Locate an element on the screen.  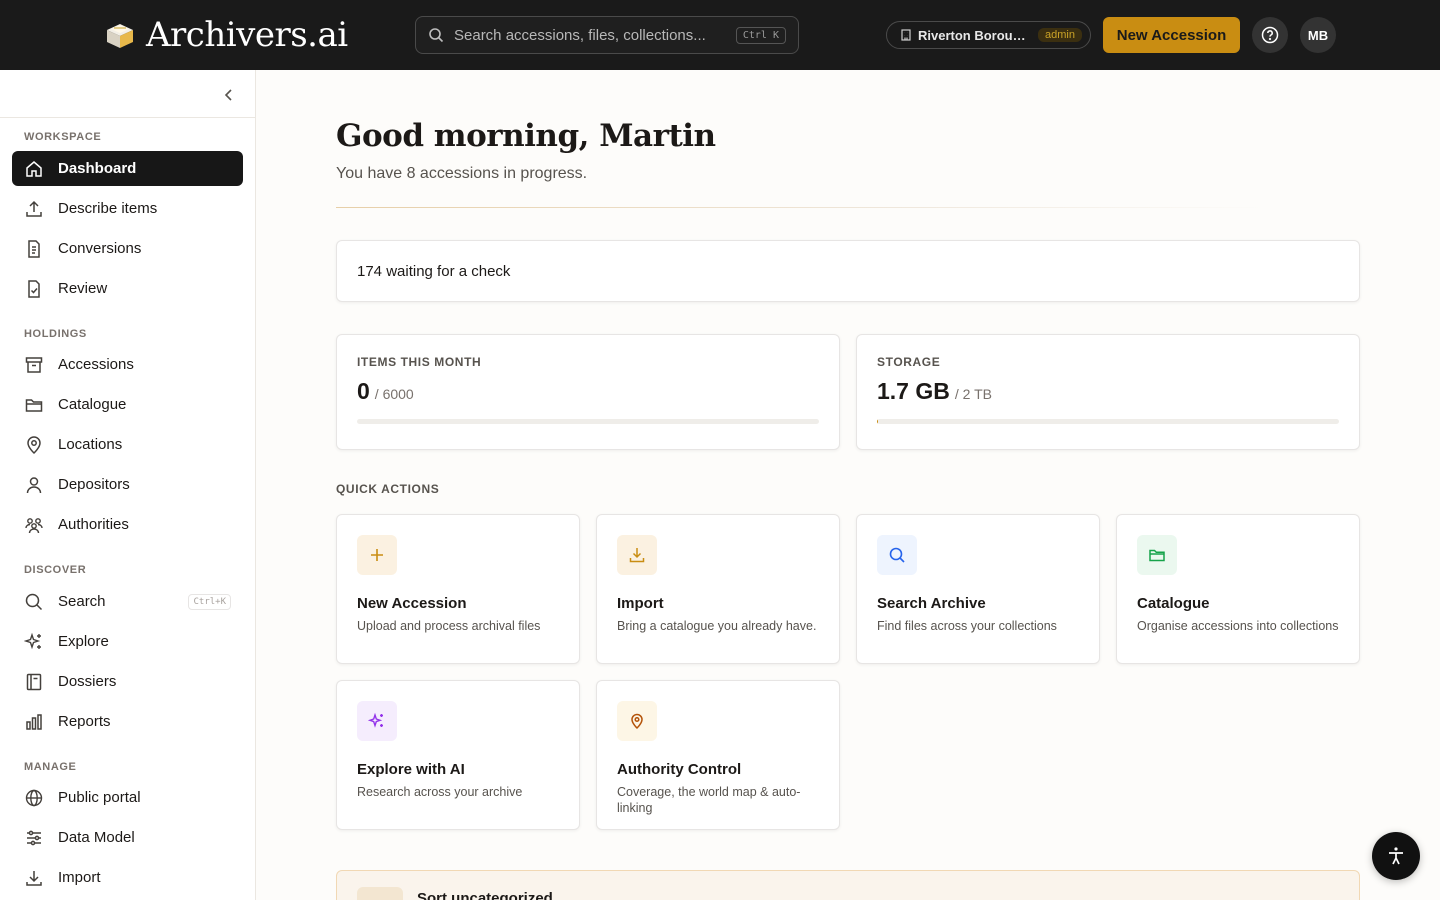
stat-label: STORAGE is located at coordinates (909, 362).